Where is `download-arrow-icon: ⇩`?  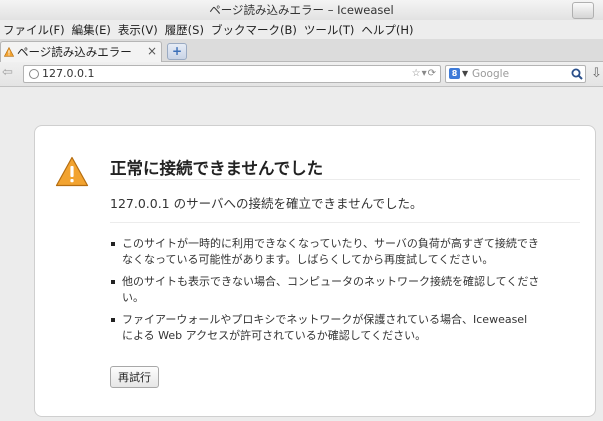
download-arrow-icon: ⇩ is located at coordinates (596, 73).